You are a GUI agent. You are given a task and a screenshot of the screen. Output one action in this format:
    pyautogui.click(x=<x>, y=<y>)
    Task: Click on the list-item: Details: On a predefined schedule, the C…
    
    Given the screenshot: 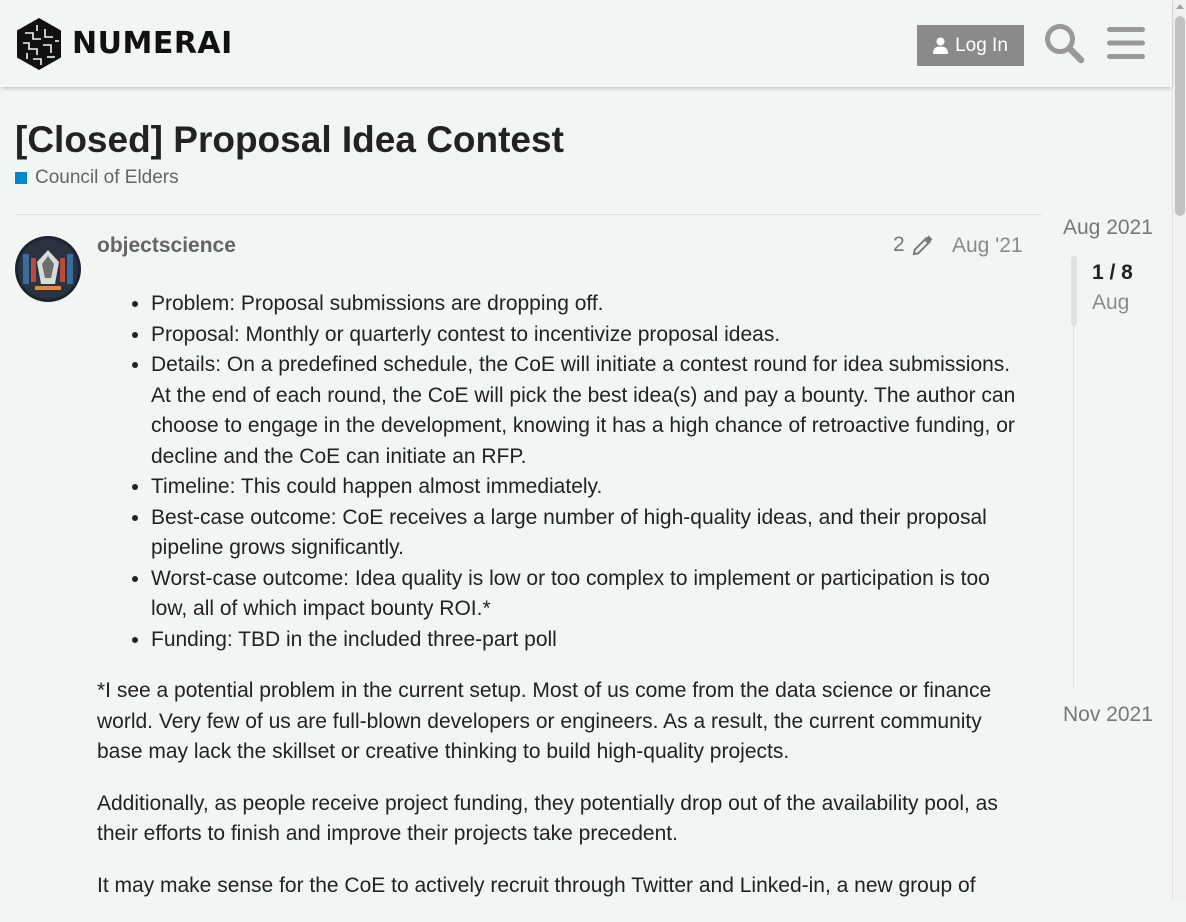 What is the action you would take?
    pyautogui.click(x=589, y=411)
    